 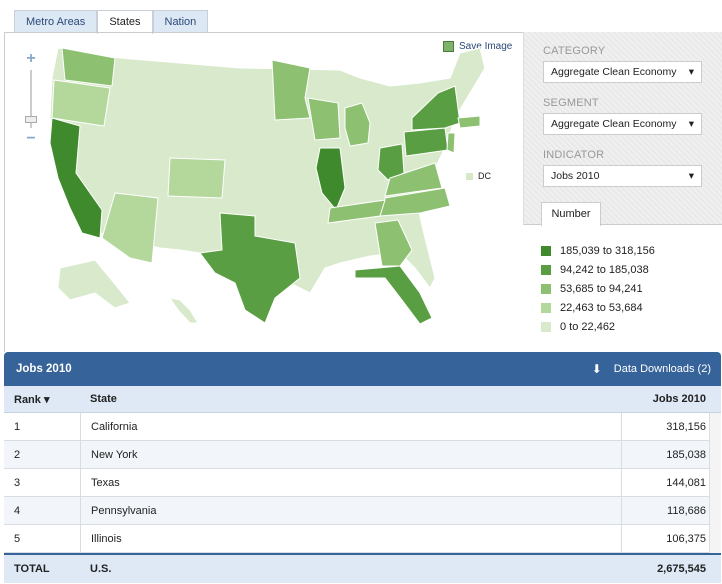 I want to click on total-region: U.S., so click(x=101, y=569).